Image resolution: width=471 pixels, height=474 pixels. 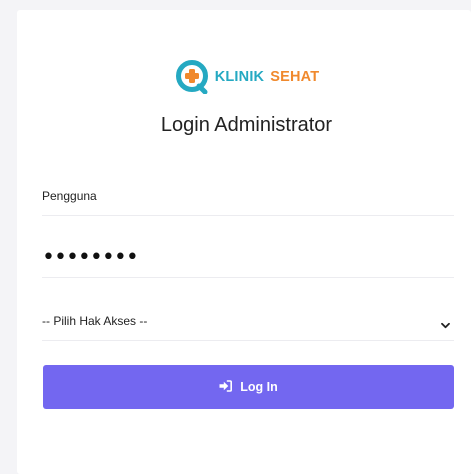 I want to click on role-select-value: -- Pilih Hak Akses --, so click(x=95, y=321).